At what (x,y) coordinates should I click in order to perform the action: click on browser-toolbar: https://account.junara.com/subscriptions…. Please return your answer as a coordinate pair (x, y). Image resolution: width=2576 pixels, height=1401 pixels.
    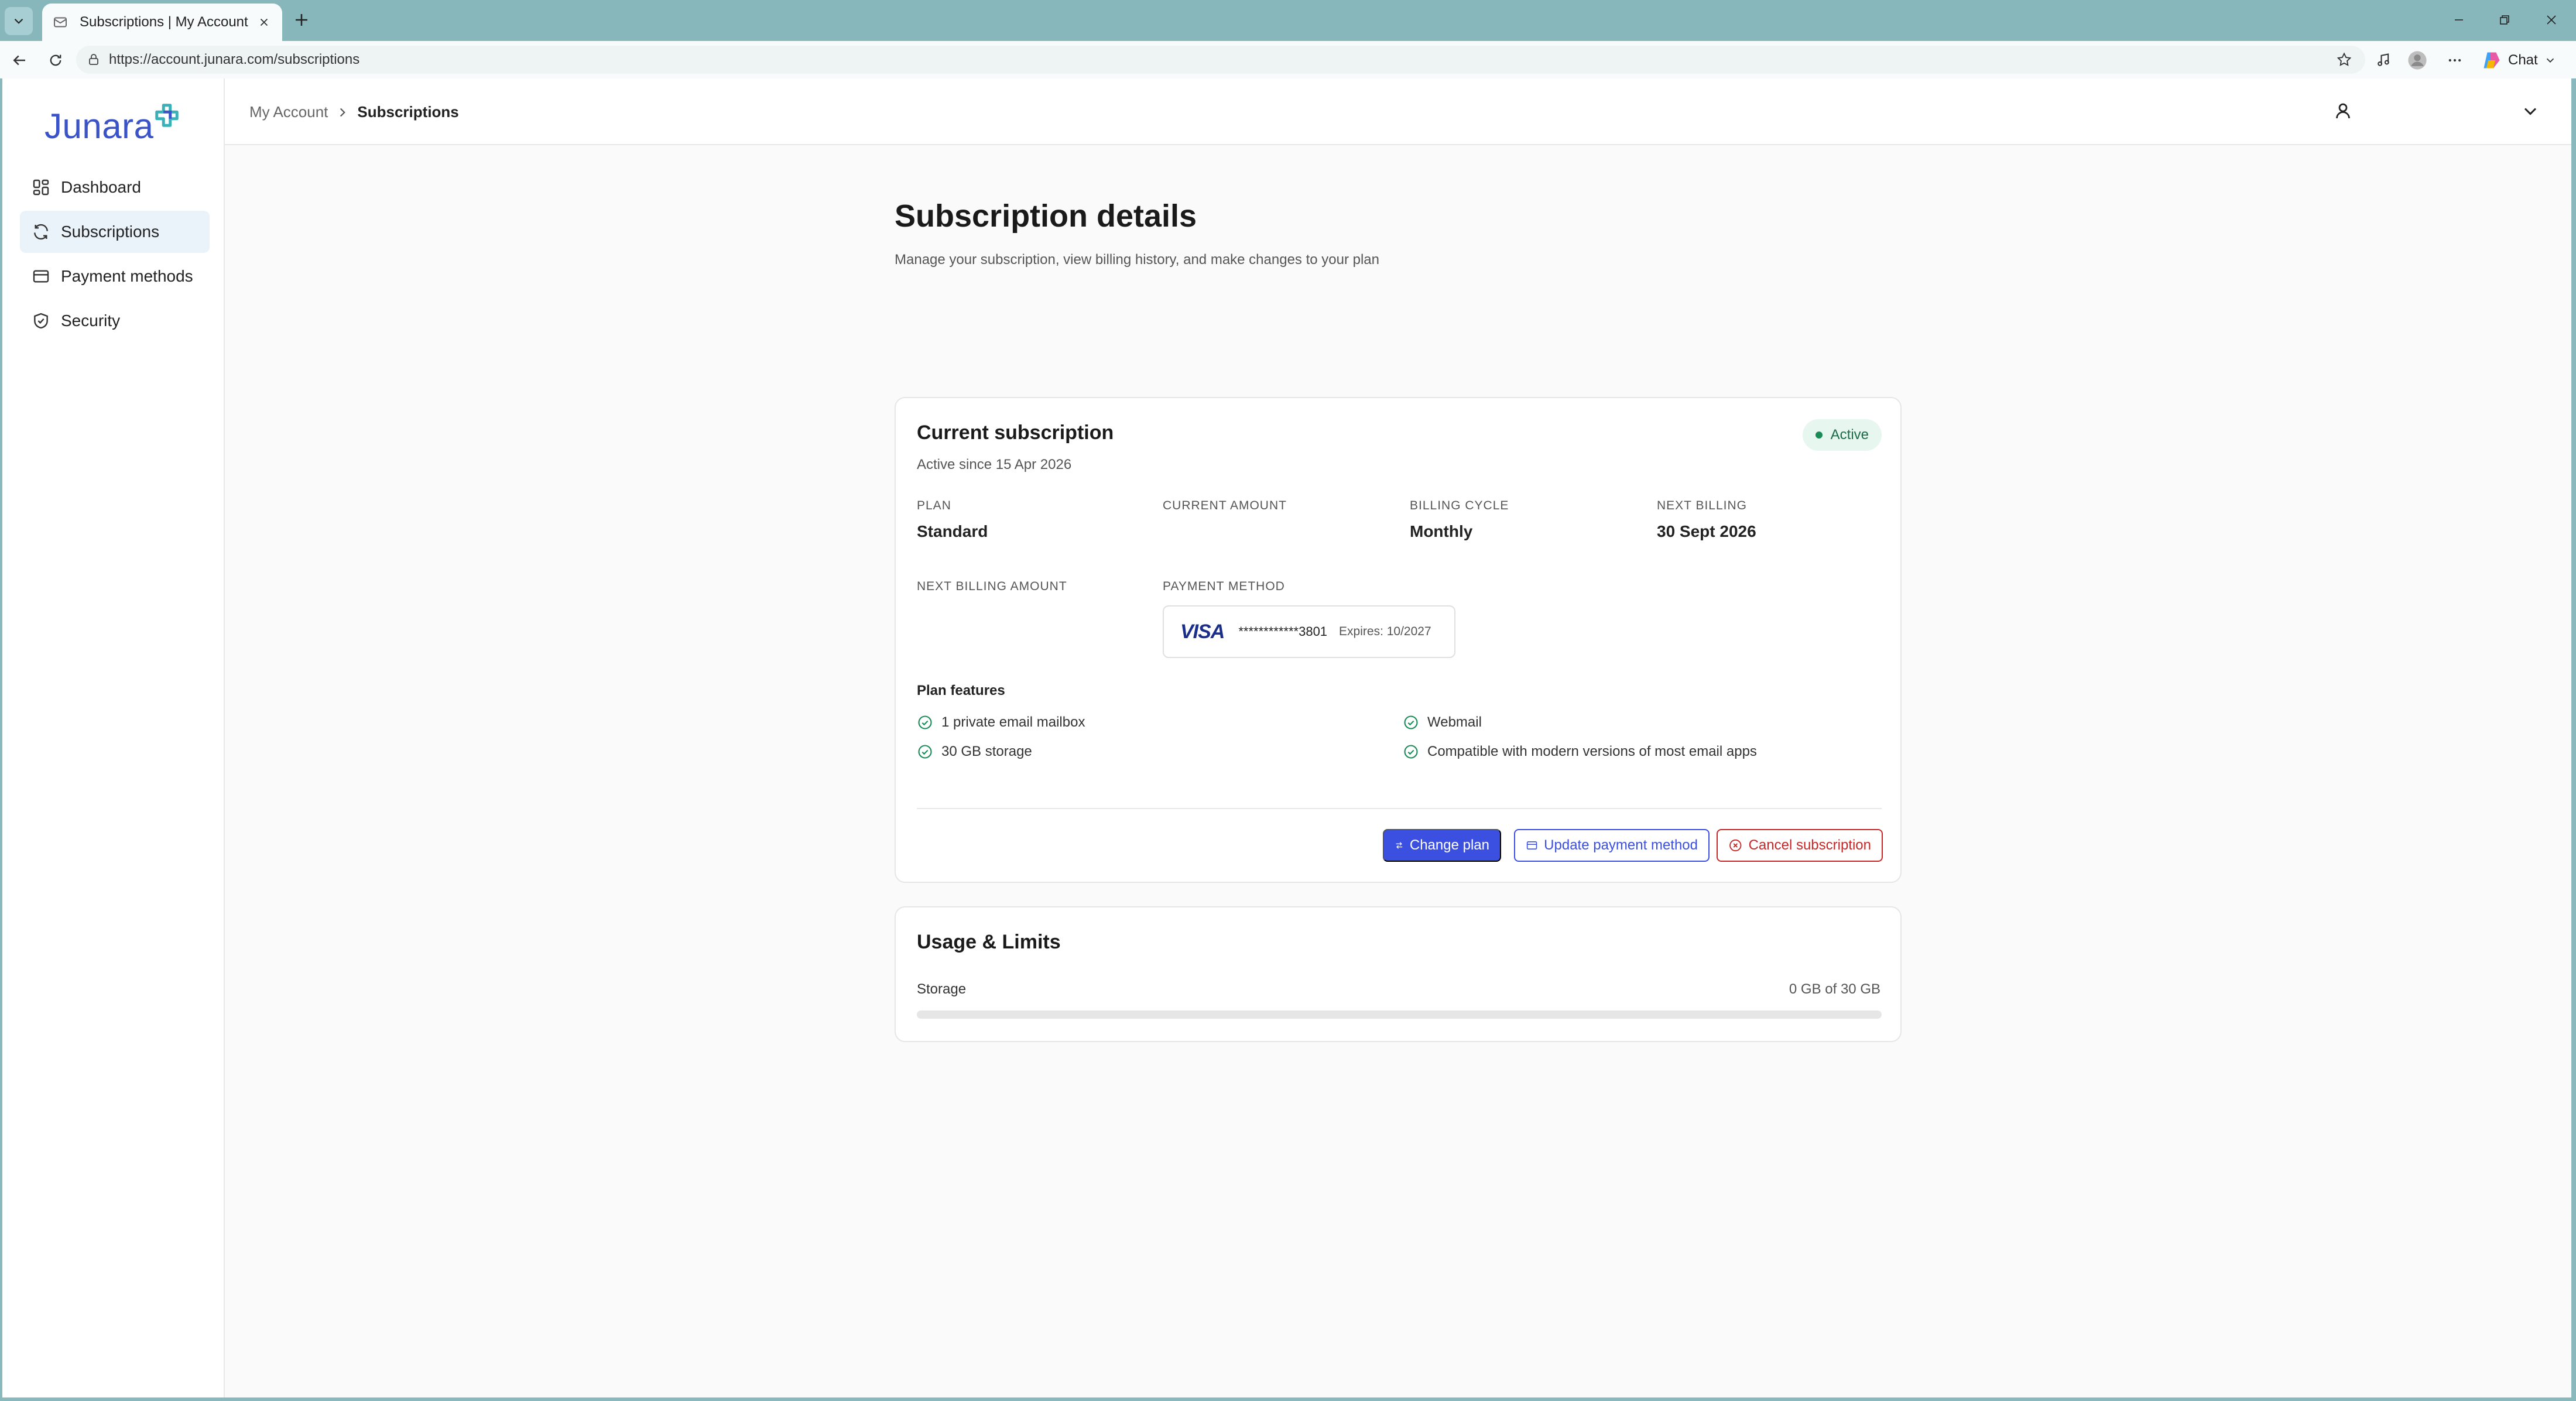
    Looking at the image, I should click on (1288, 59).